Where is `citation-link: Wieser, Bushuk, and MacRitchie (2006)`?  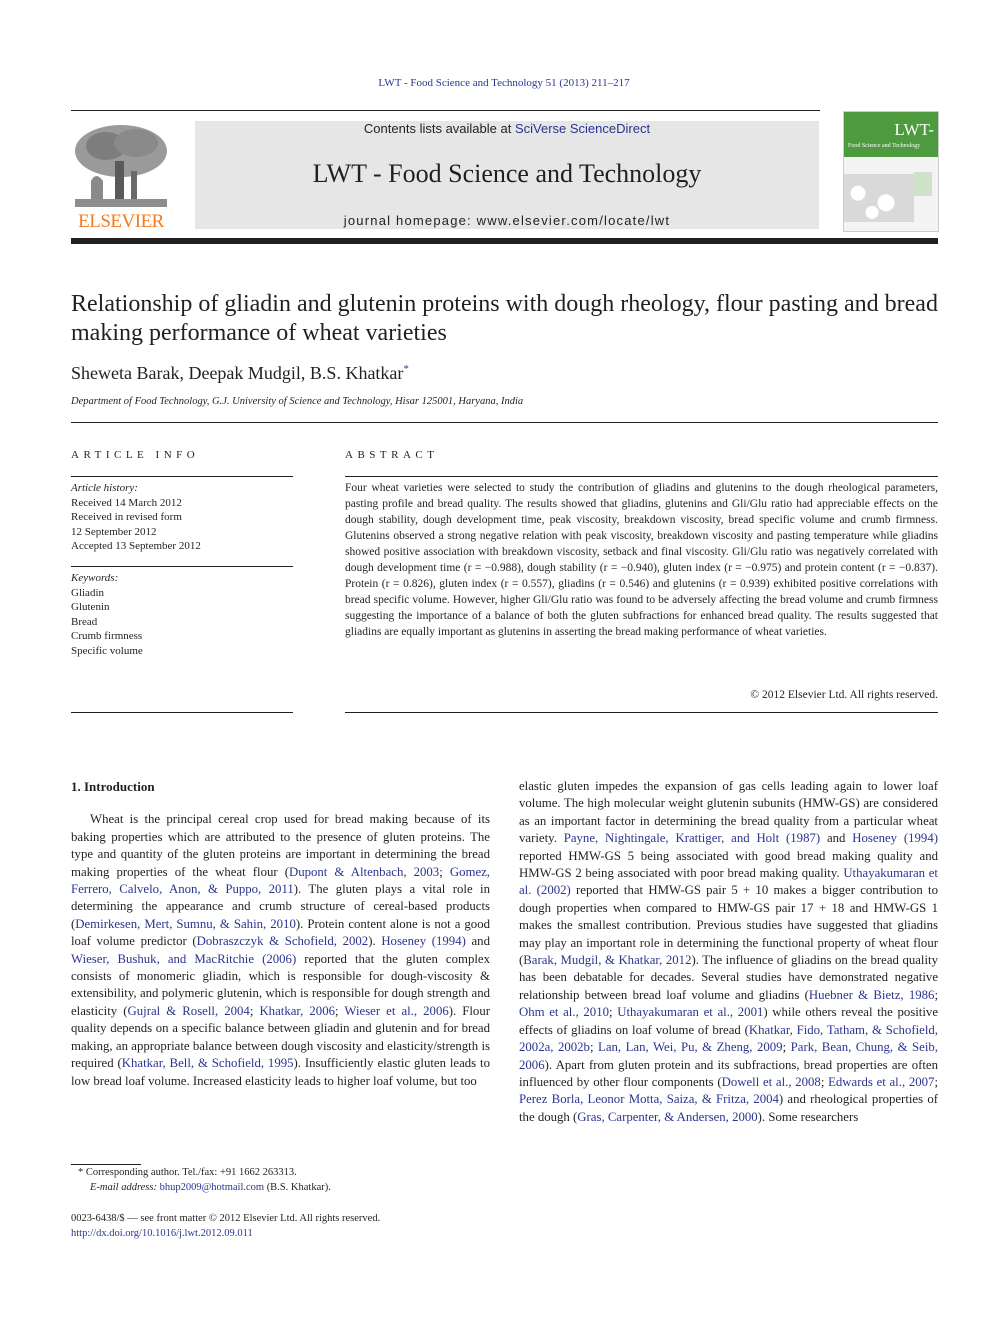
citation-link: Wieser, Bushuk, and MacRitchie (2006) is located at coordinates (183, 959).